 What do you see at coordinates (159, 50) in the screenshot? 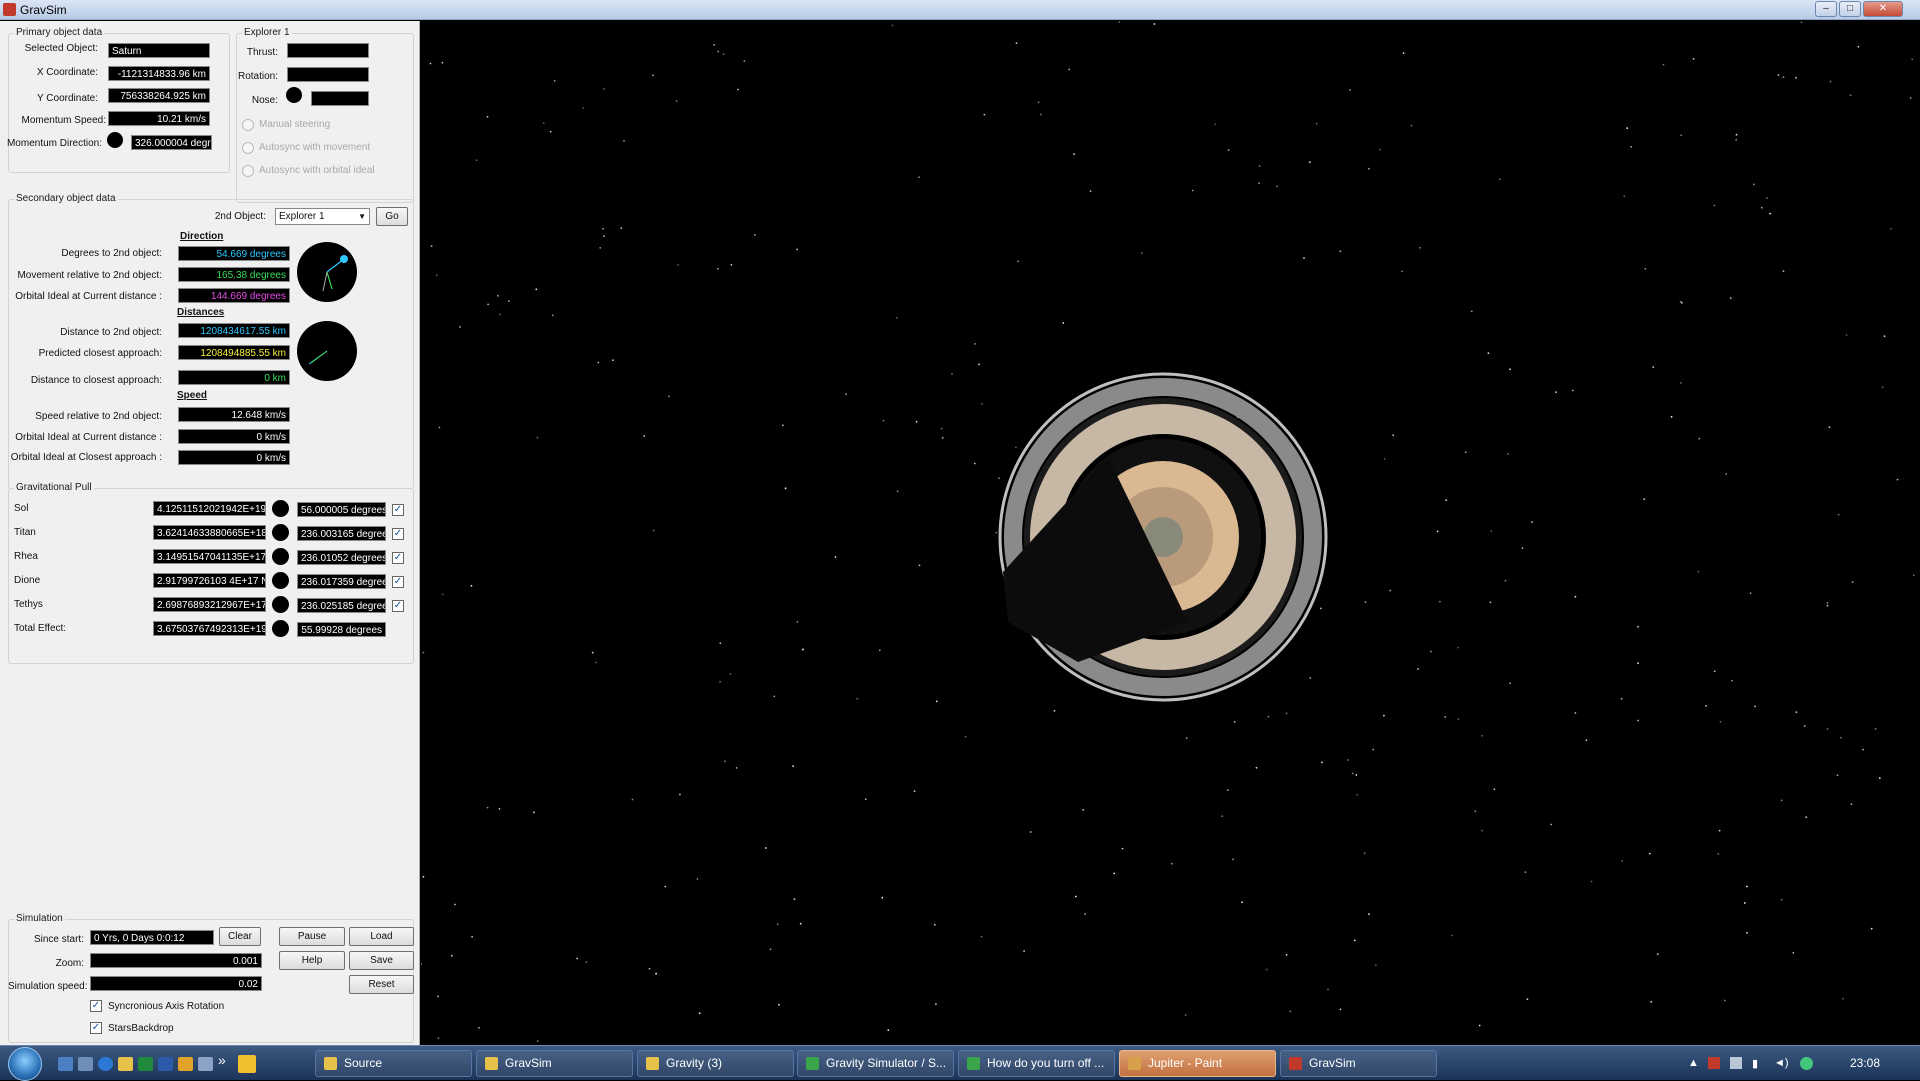
I see `selected-object-field: Saturn` at bounding box center [159, 50].